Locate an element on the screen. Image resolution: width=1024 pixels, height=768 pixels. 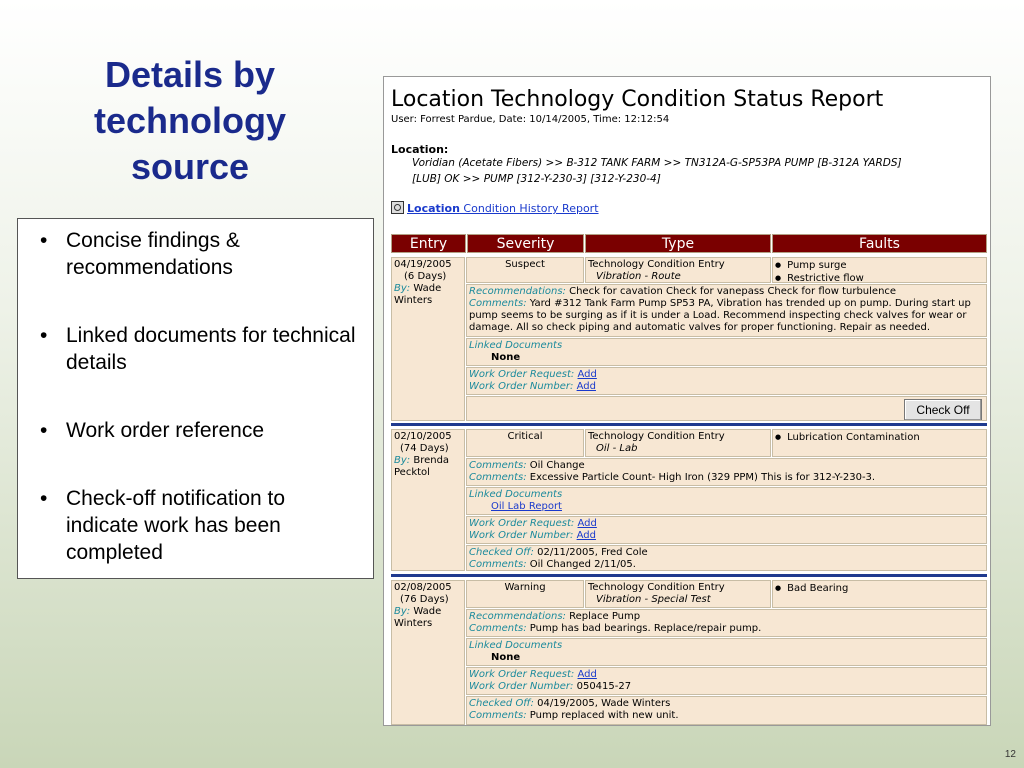
checkoff-comments-row: Comments: Pump replaced with new unit. is located at coordinates (726, 716).